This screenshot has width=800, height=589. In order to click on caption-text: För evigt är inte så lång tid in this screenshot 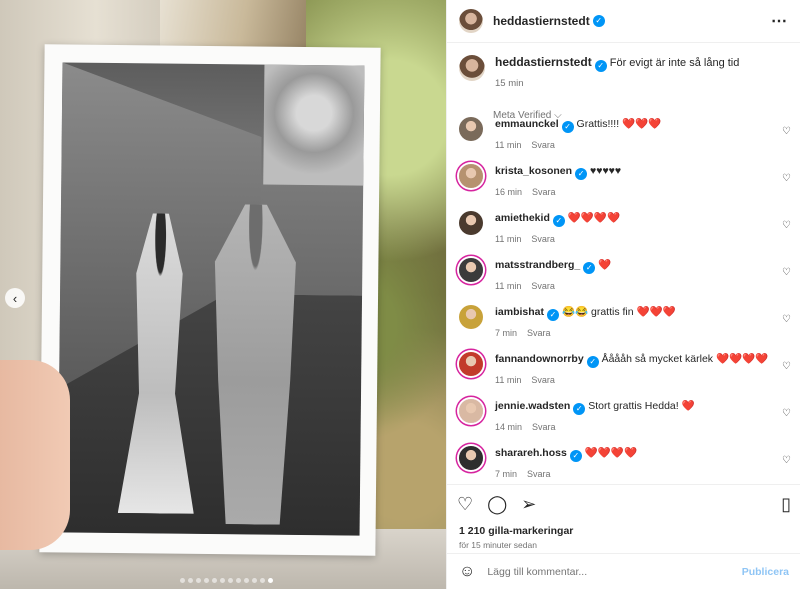, I will do `click(674, 63)`.